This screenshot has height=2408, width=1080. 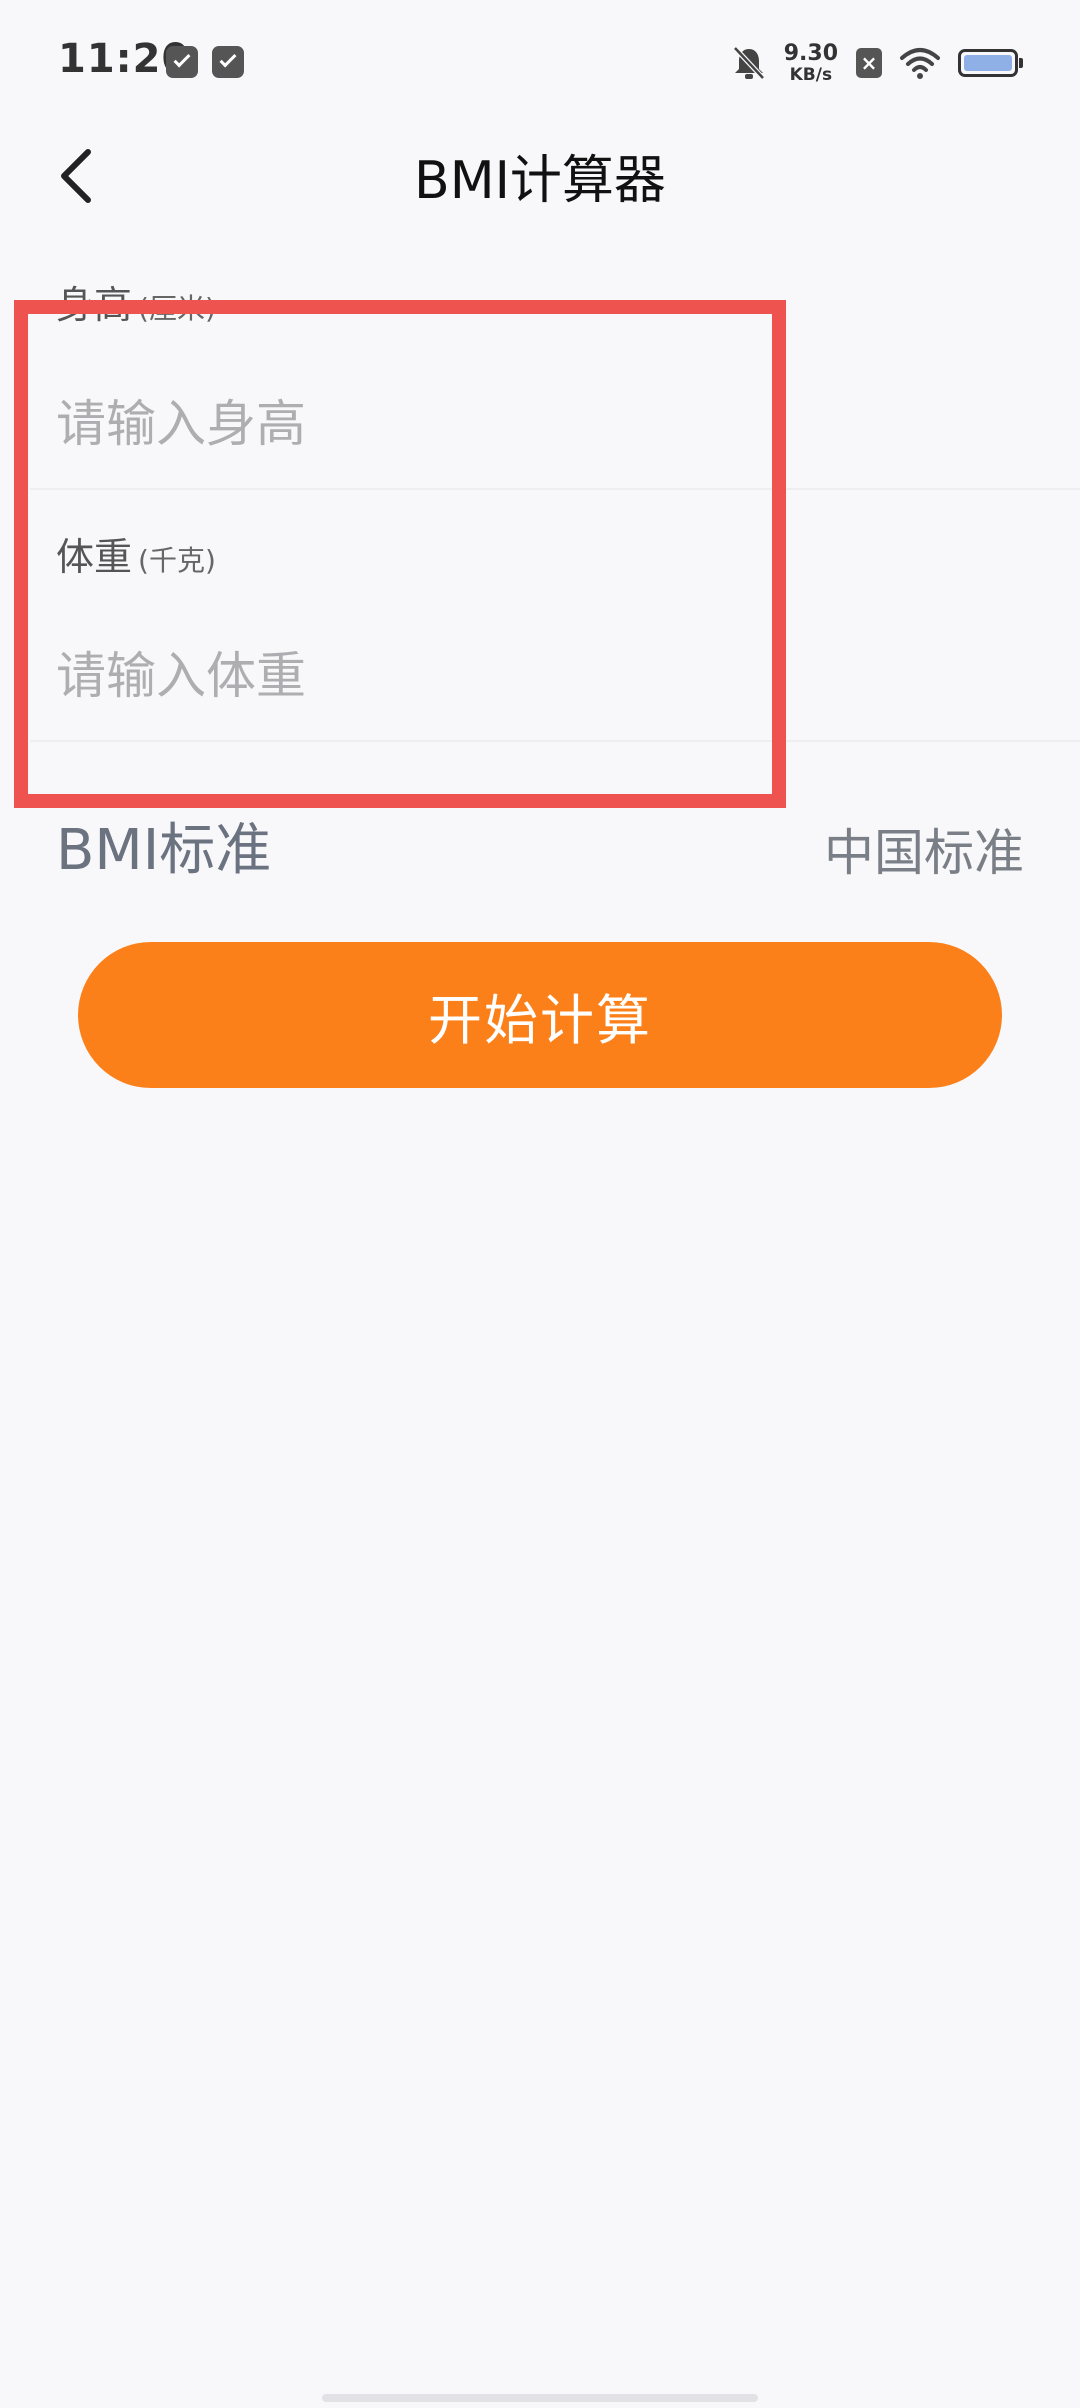 I want to click on height-divider, so click(x=555, y=489).